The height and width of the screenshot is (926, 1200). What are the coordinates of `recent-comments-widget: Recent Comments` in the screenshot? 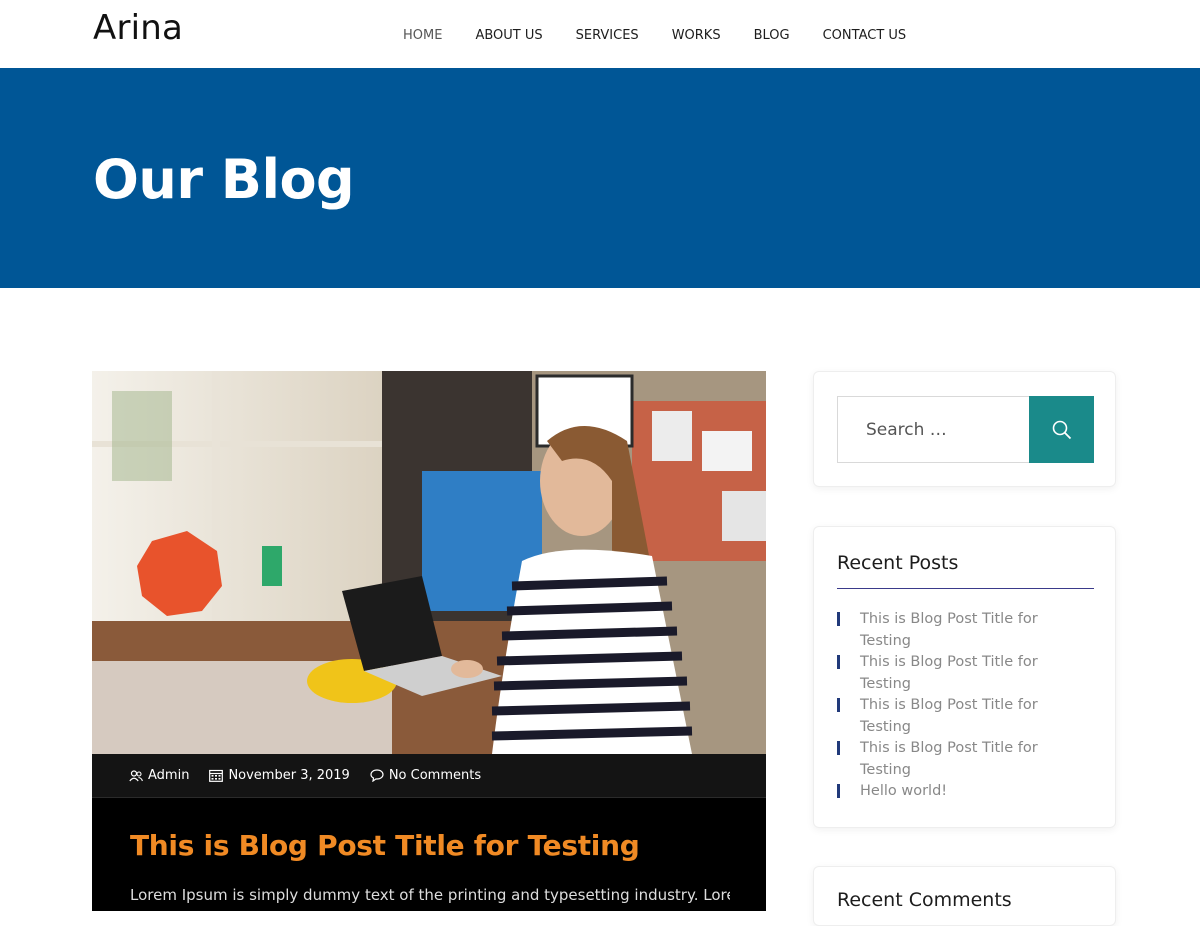 It's located at (964, 896).